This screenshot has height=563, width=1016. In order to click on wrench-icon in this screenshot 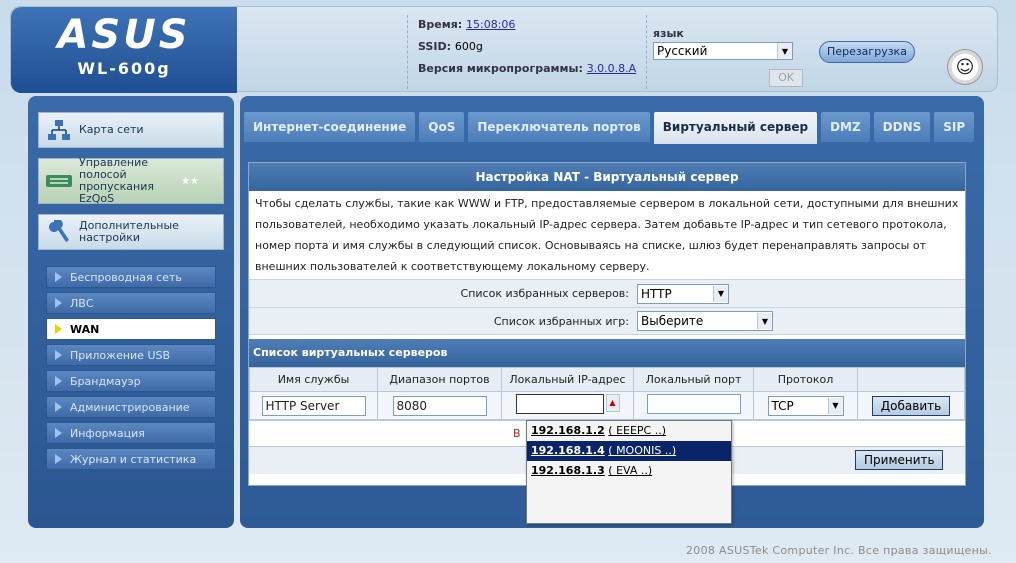, I will do `click(59, 232)`.